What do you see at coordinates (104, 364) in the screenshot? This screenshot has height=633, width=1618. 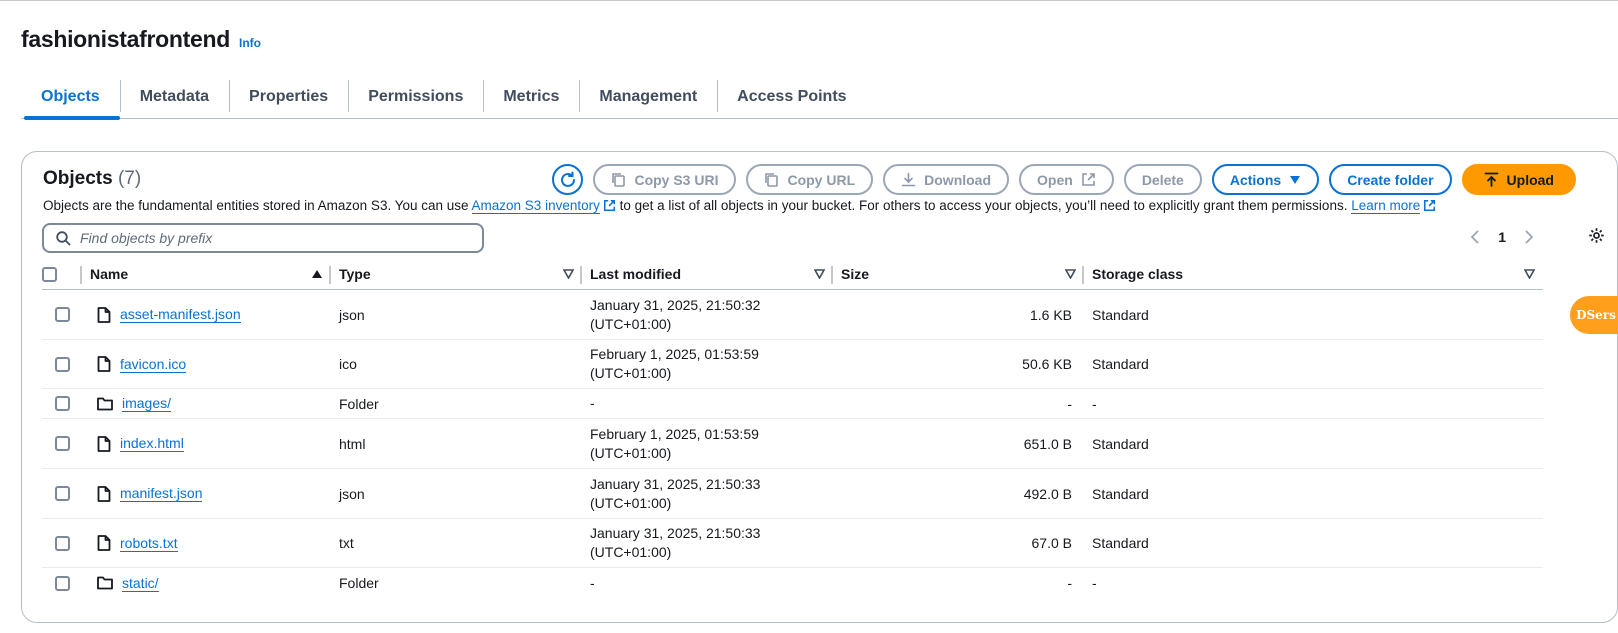 I see `file-icon` at bounding box center [104, 364].